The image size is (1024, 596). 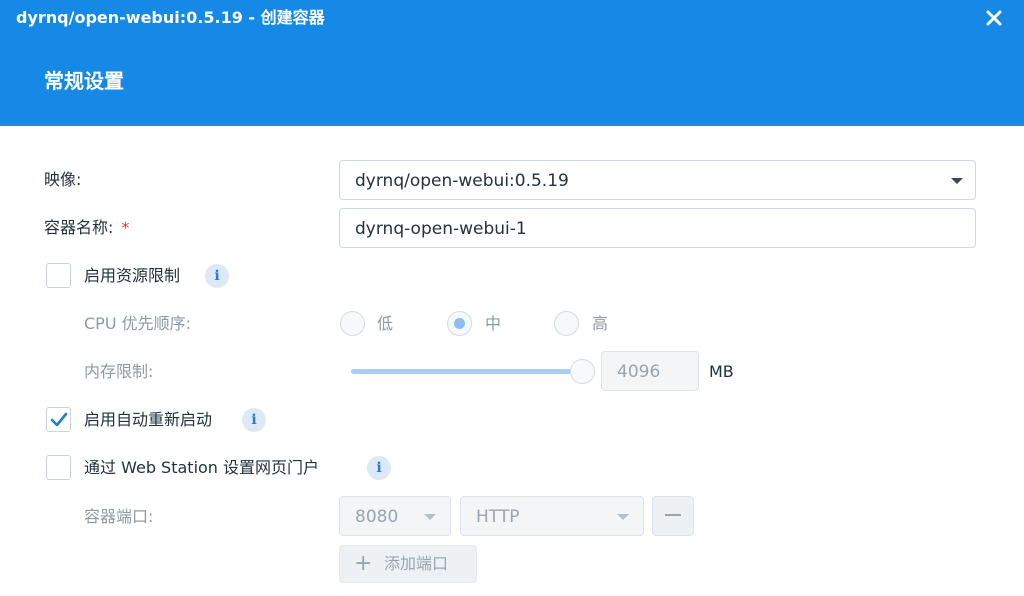 I want to click on memory-slider-thumb, so click(x=582, y=371).